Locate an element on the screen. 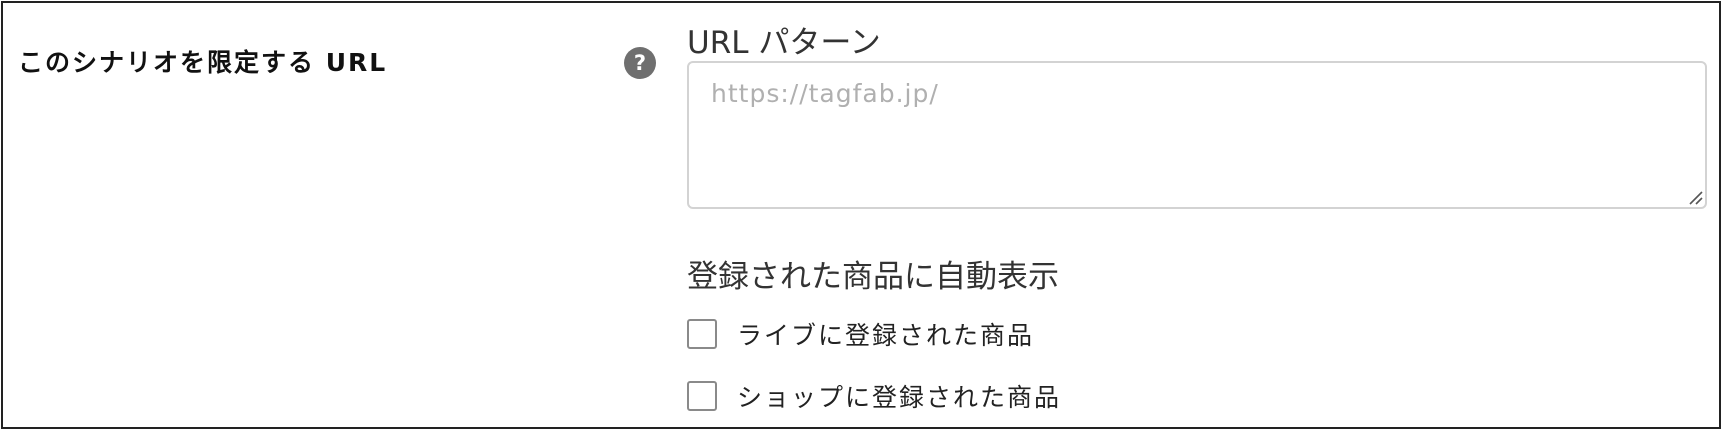  shop-products-label: ショップに登録された商品 is located at coordinates (899, 396).